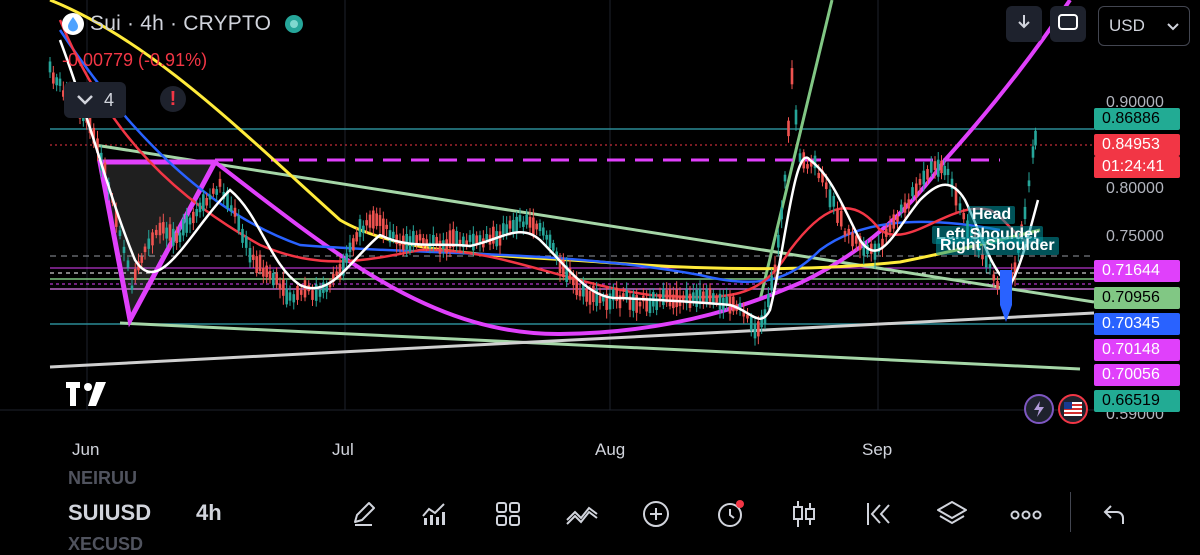  Describe the element at coordinates (173, 99) in the screenshot. I see `warning-icon: !` at that location.